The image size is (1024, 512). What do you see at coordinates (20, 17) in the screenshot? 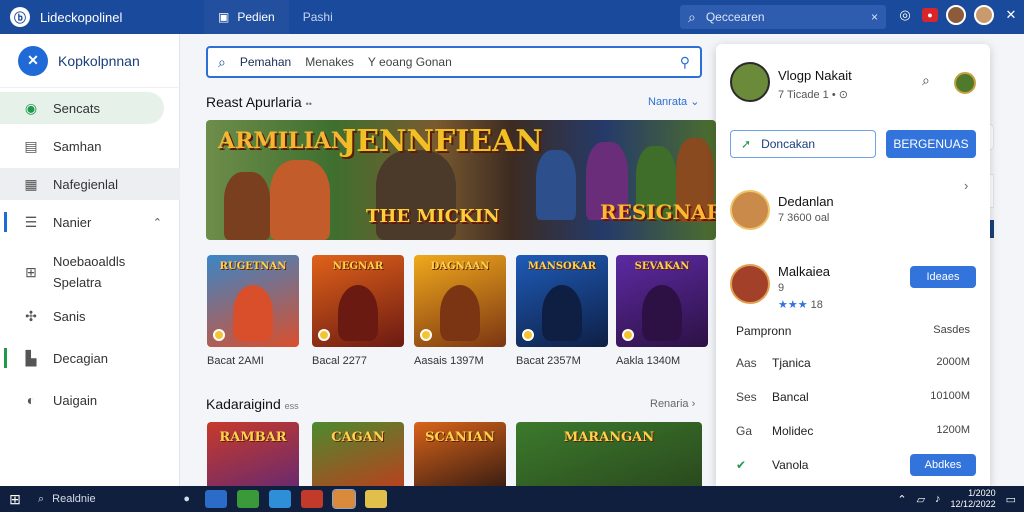
I see `app-logo-icon: ⓑ` at bounding box center [20, 17].